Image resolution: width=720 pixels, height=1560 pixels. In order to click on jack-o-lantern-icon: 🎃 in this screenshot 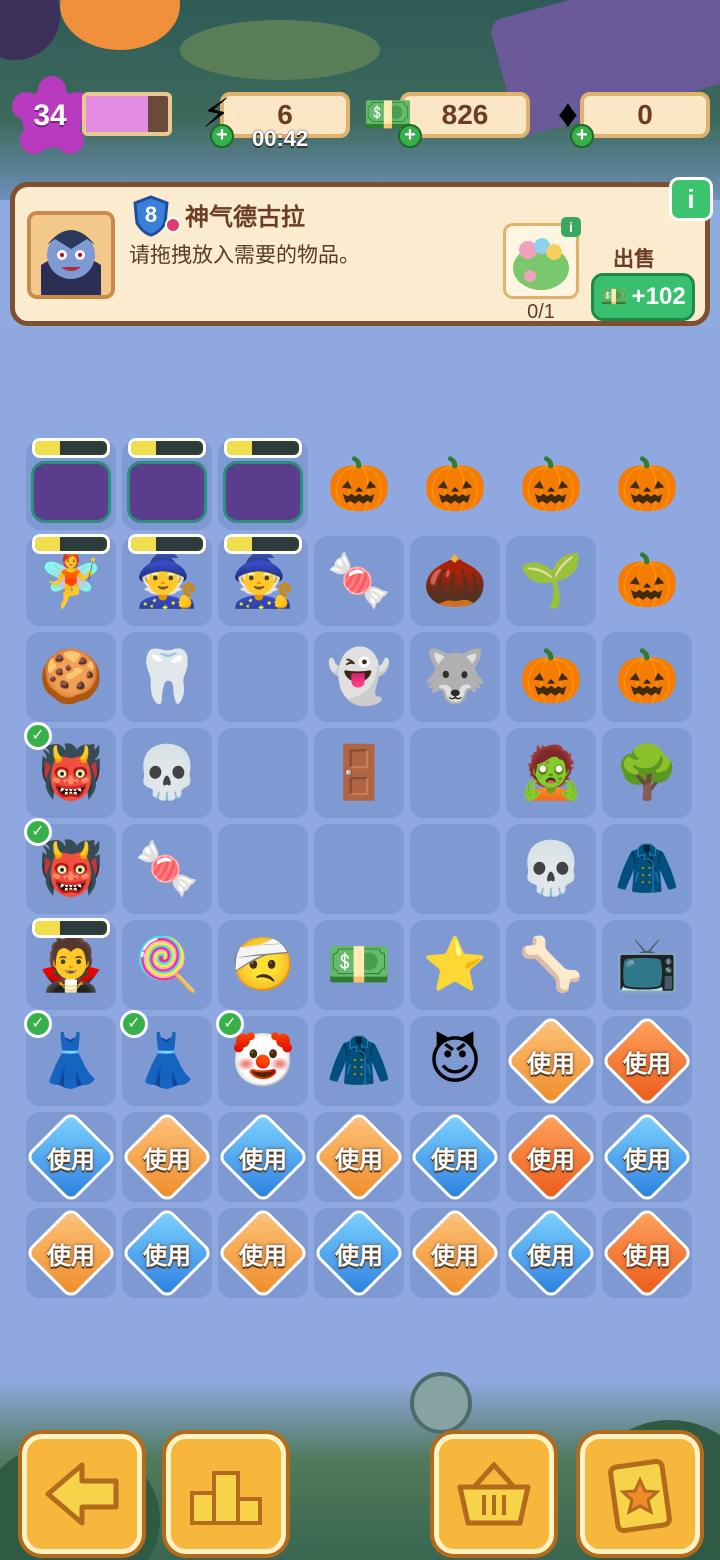, I will do `click(647, 677)`.